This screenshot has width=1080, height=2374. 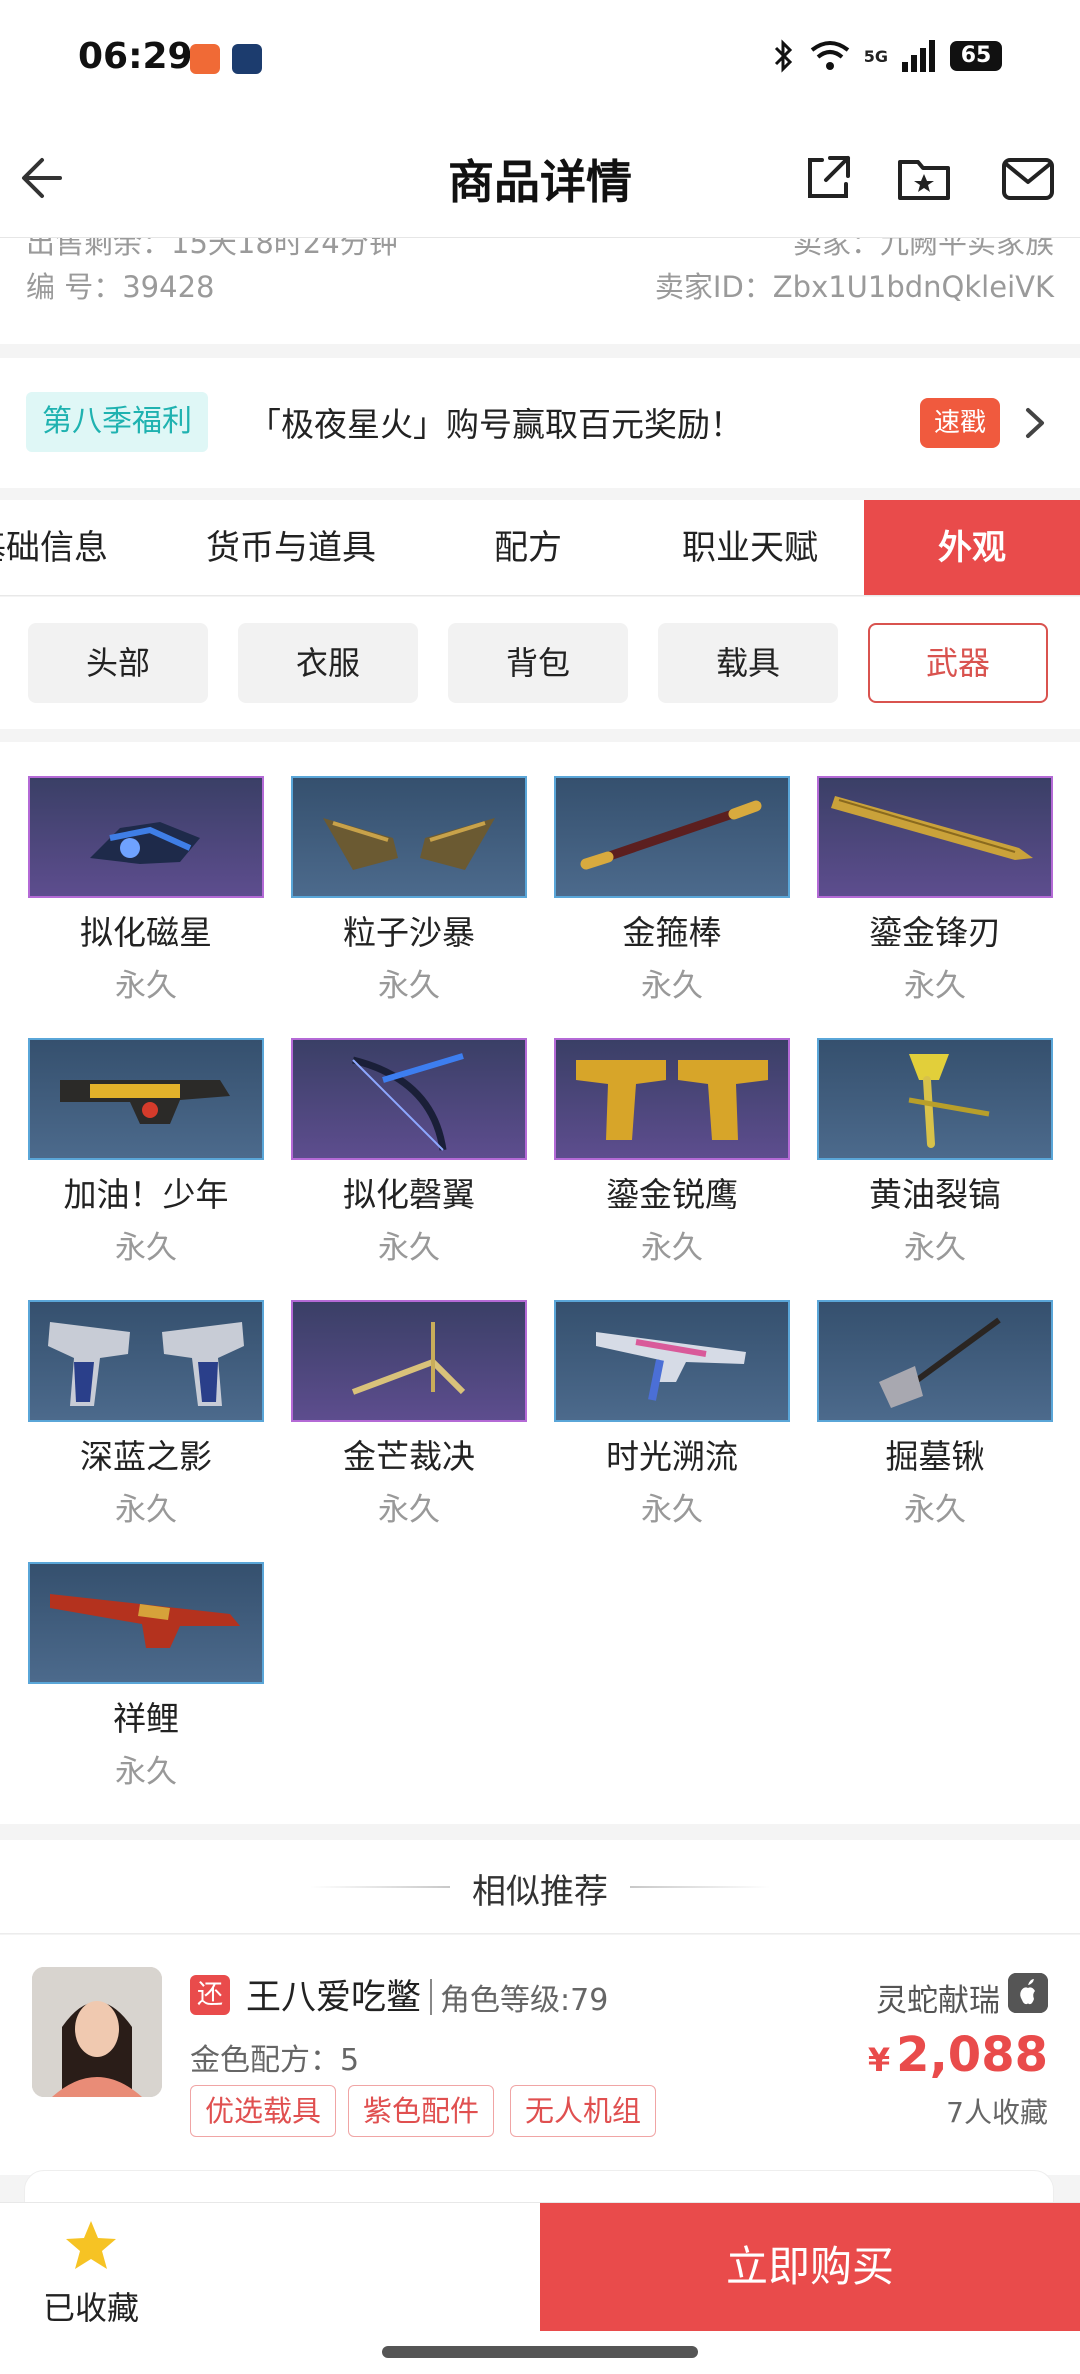 I want to click on network-label: 5G, so click(x=875, y=56).